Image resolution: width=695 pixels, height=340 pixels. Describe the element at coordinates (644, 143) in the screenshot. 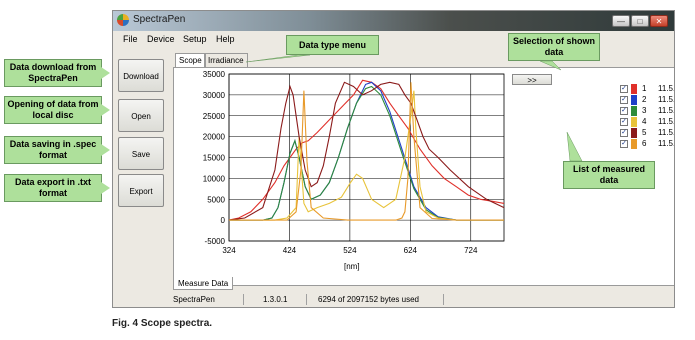

I see `measurement-id: 6` at that location.